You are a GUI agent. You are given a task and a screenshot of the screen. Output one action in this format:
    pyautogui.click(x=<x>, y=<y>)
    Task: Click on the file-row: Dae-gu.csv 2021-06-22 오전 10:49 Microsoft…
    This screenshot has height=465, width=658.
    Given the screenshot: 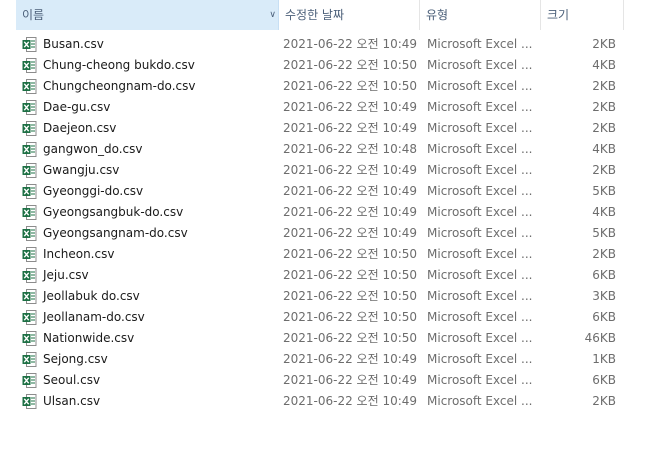 What is the action you would take?
    pyautogui.click(x=314, y=107)
    